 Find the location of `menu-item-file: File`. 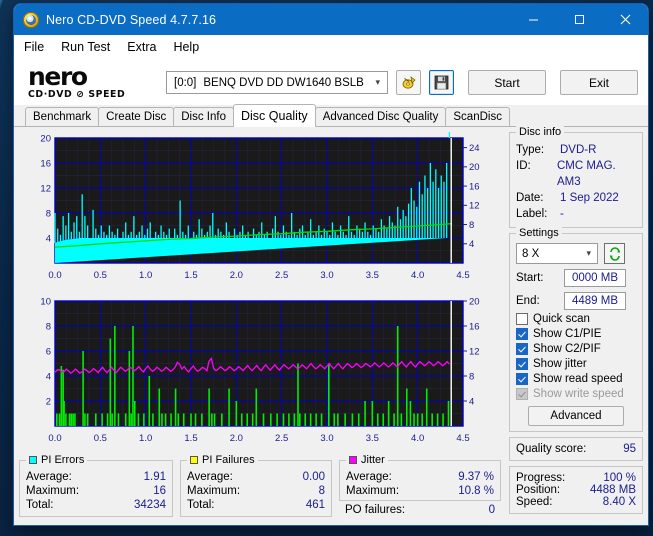

menu-item-file: File is located at coordinates (34, 47).